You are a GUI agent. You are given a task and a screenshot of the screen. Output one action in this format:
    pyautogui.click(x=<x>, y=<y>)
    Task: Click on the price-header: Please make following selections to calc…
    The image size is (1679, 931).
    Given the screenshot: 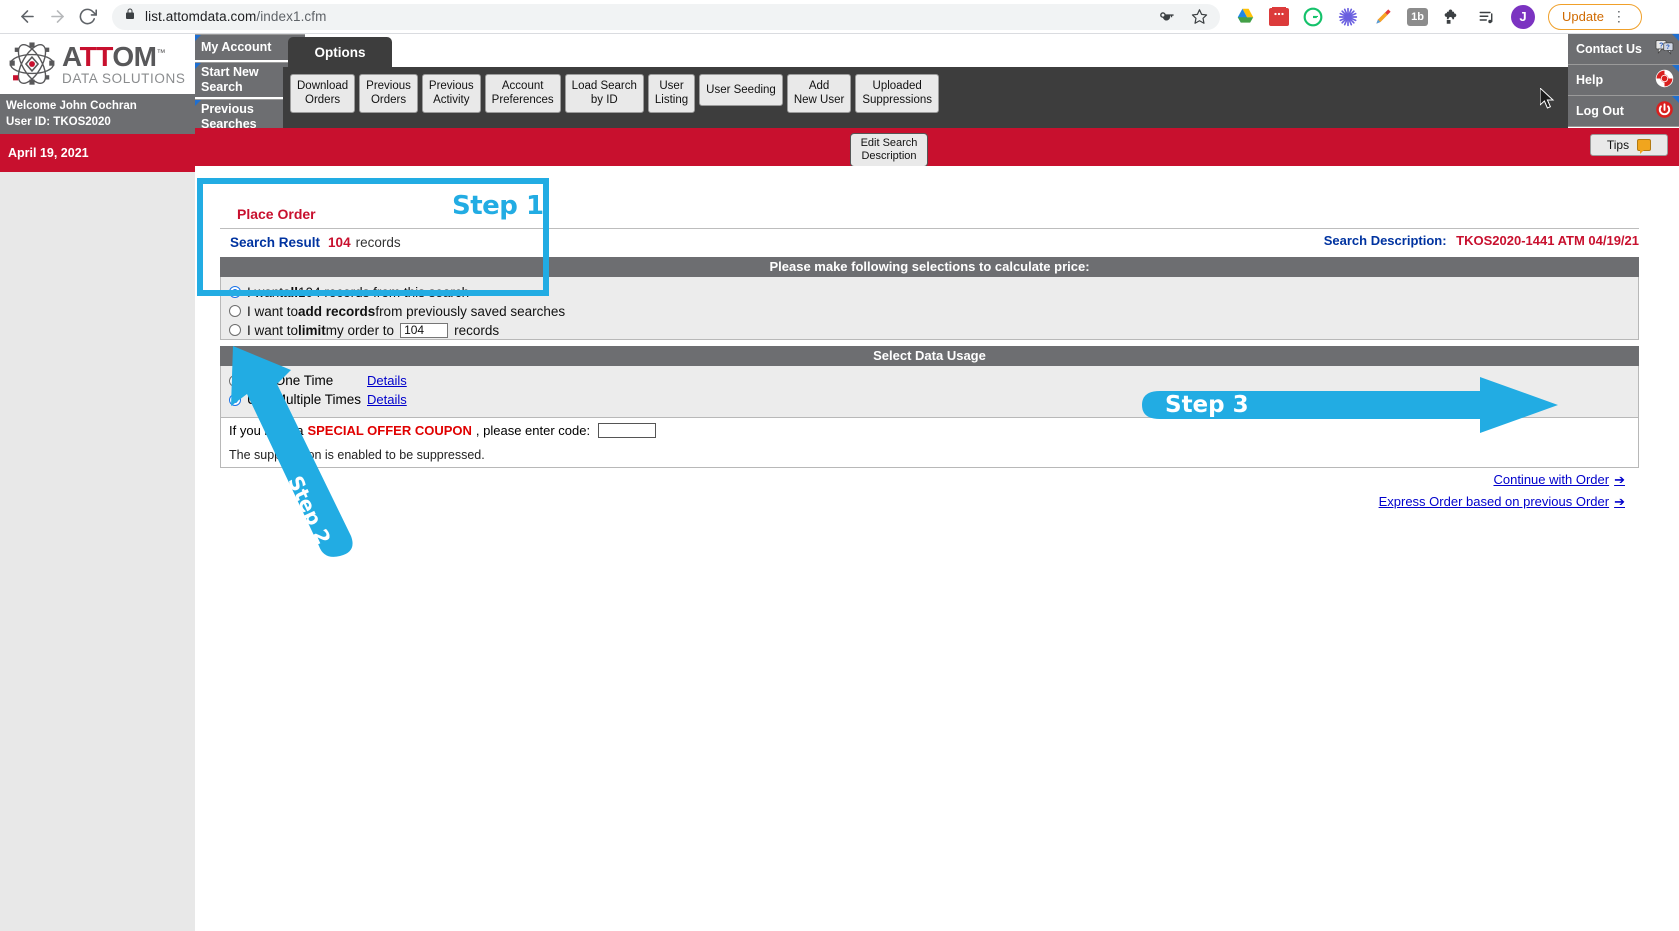 What is the action you would take?
    pyautogui.click(x=929, y=267)
    